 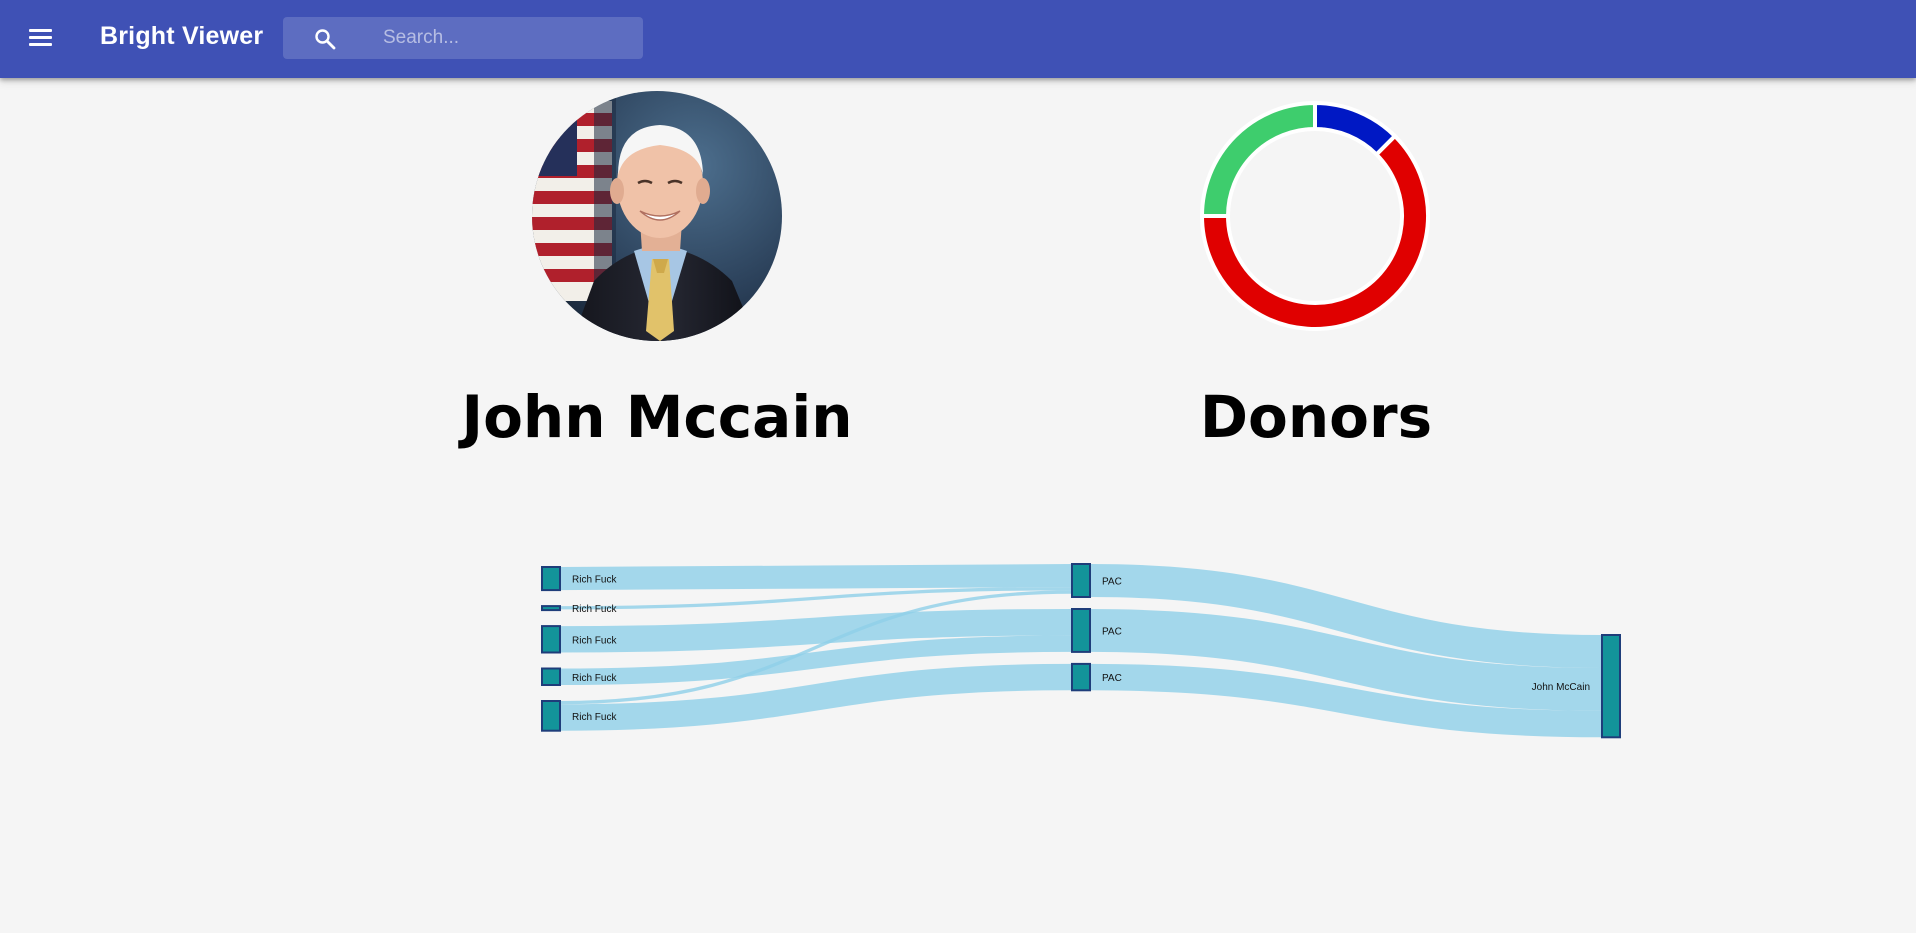 I want to click on search-box, so click(x=463, y=38).